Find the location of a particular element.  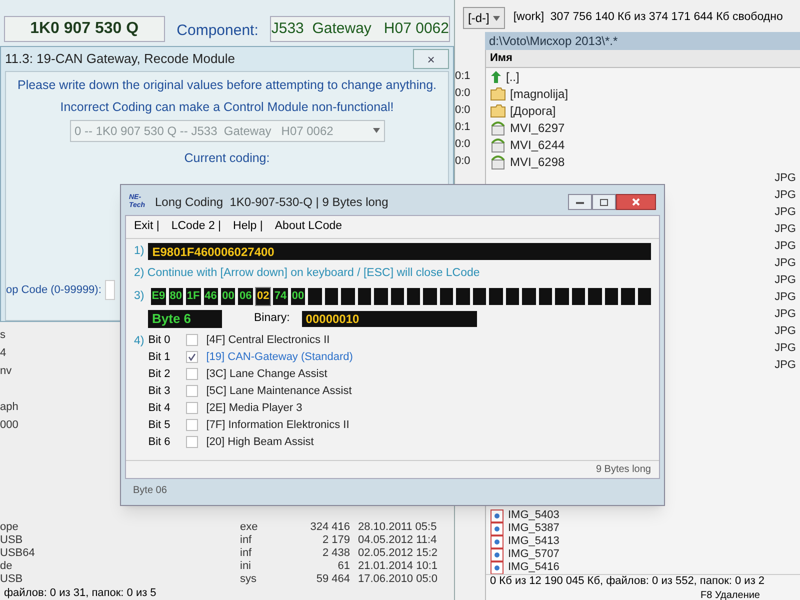

byte-cell: 74 is located at coordinates (280, 296).